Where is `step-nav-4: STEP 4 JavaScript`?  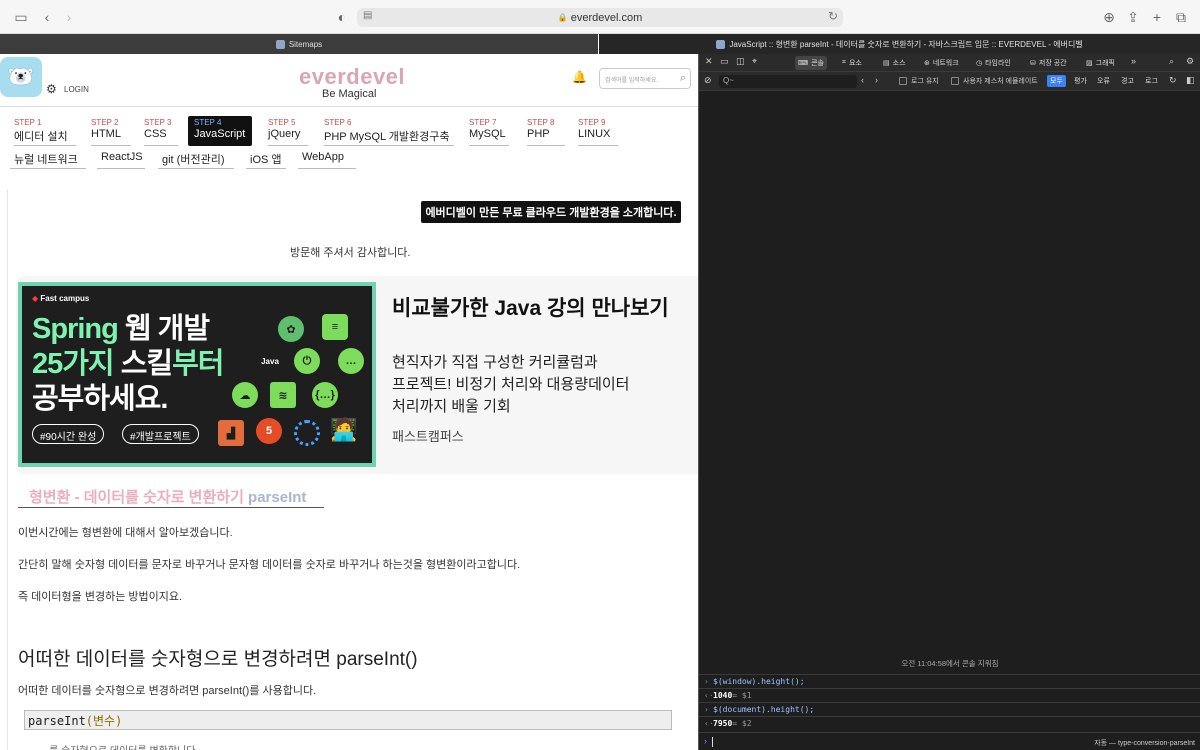 step-nav-4: STEP 4 JavaScript is located at coordinates (220, 131).